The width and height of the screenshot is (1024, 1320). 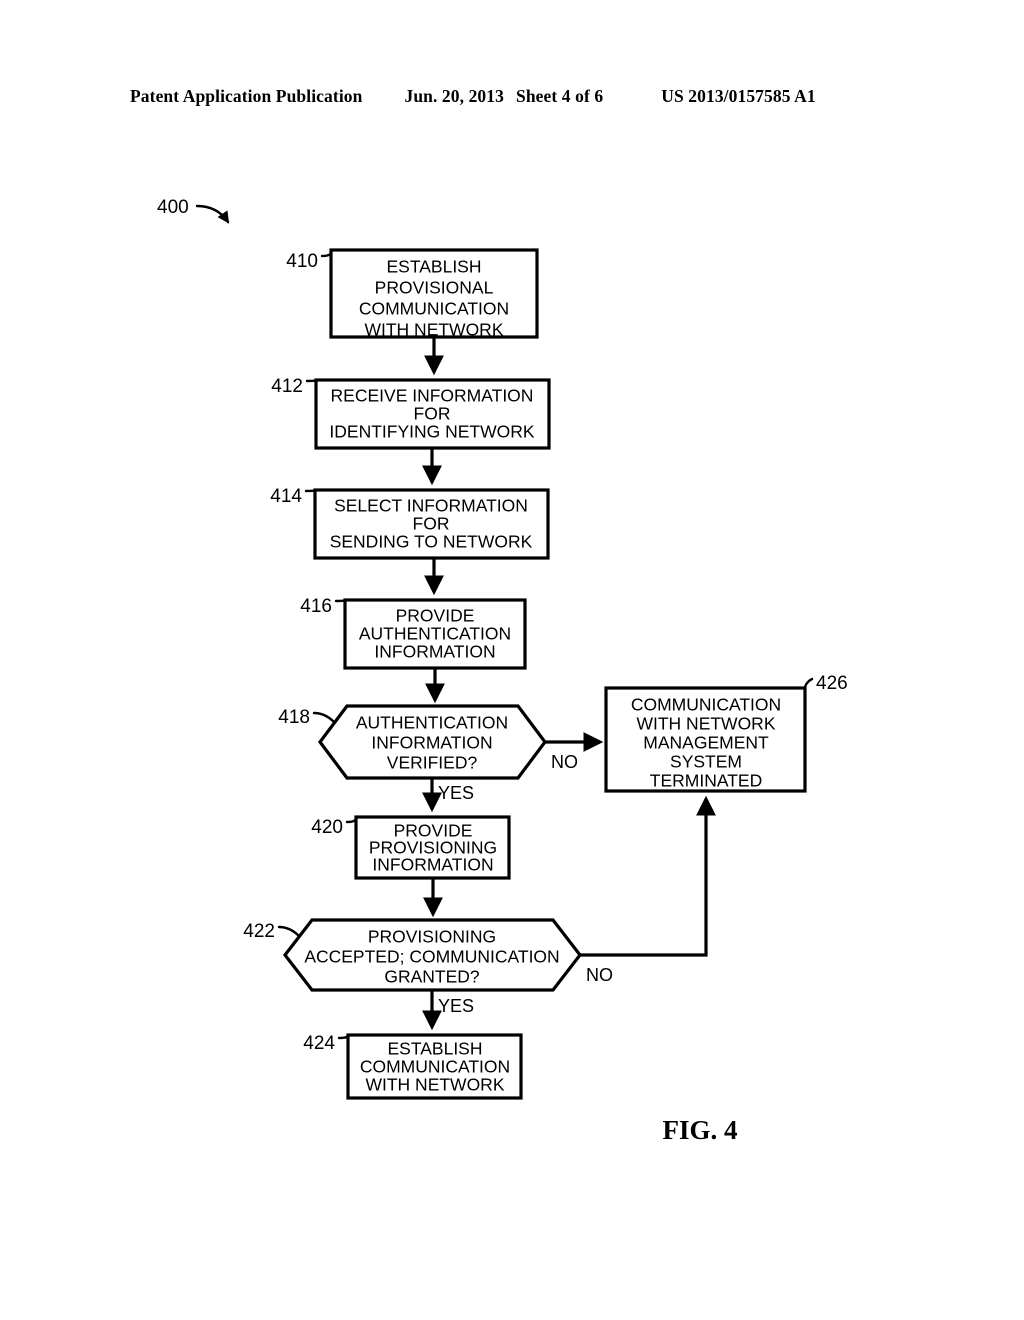 What do you see at coordinates (432, 396) in the screenshot?
I see `node-412-line-1: RECEIVE INFORMATION` at bounding box center [432, 396].